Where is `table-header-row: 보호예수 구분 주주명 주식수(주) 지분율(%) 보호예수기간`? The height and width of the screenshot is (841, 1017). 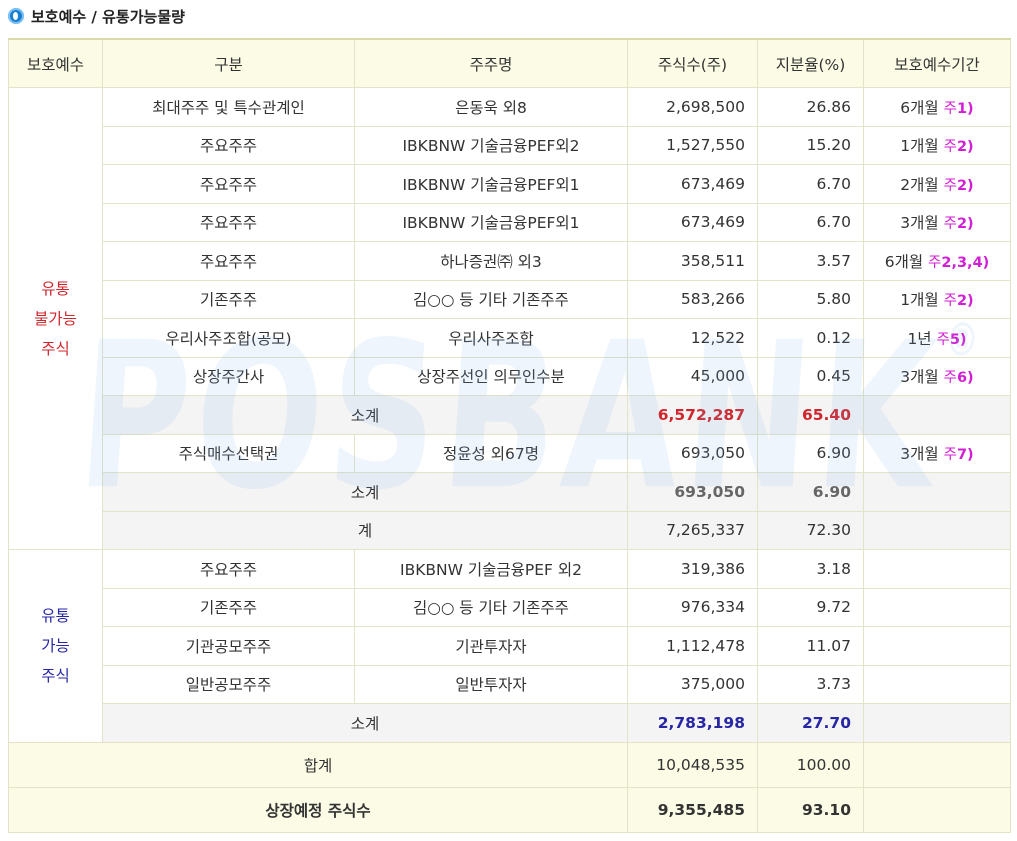 table-header-row: 보호예수 구분 주주명 주식수(주) 지분율(%) 보호예수기간 is located at coordinates (509, 63).